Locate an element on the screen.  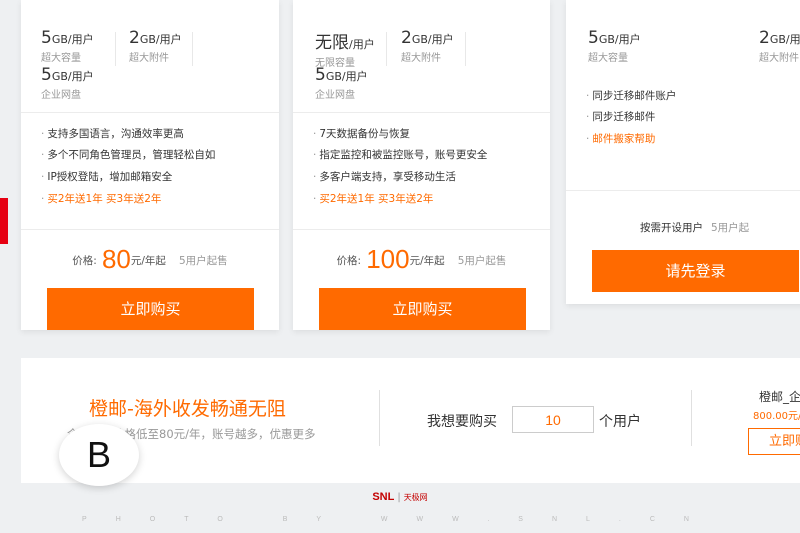
feature-item: 7天数据备份与恢复 is located at coordinates (361, 133).